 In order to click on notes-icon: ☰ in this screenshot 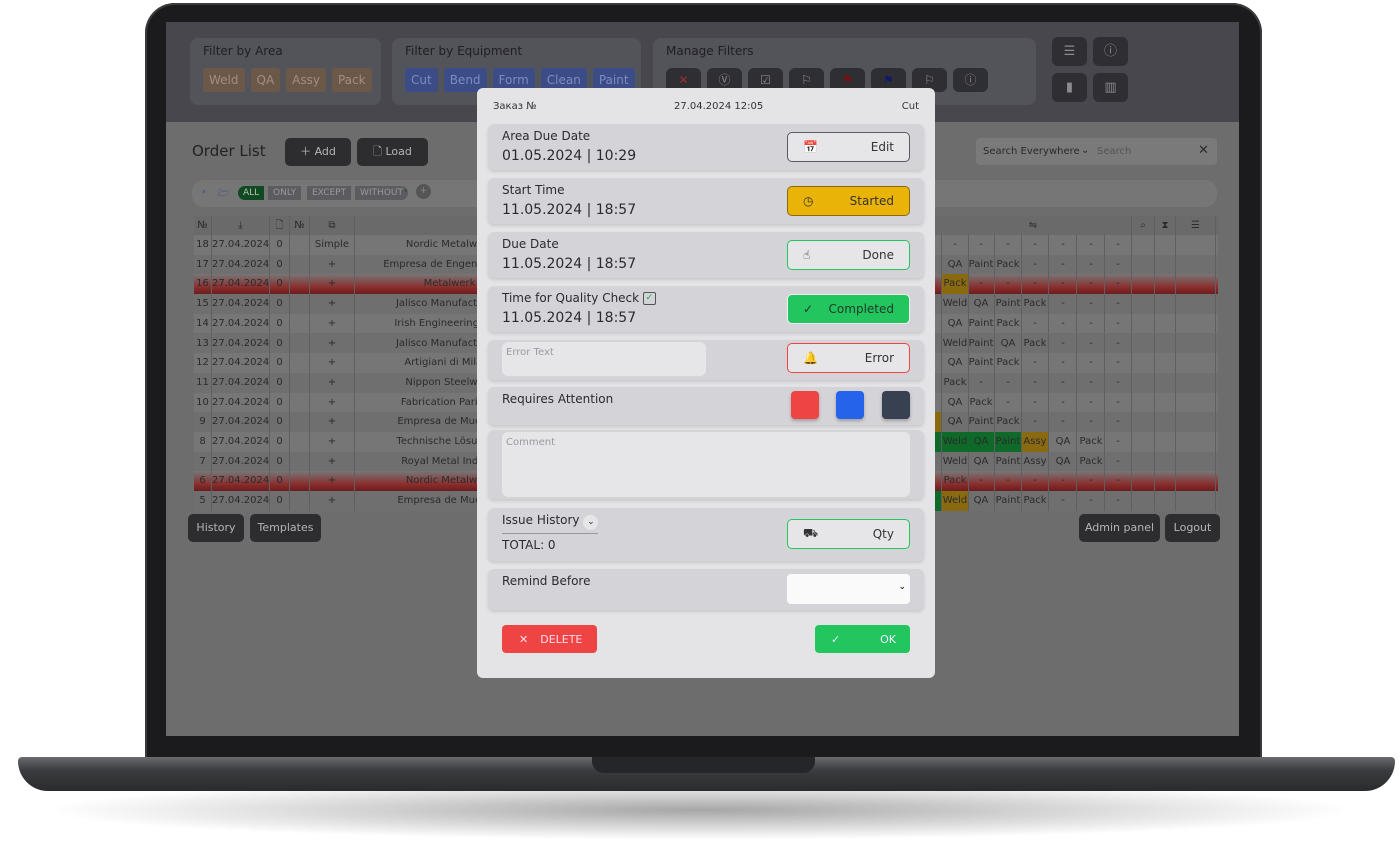, I will do `click(1196, 225)`.